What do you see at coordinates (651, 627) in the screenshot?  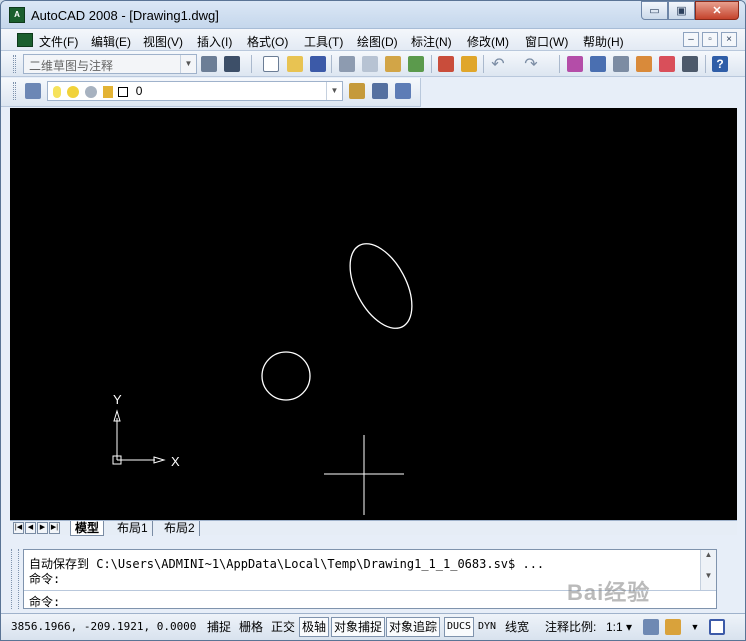 I see `annotation-visibility-button` at bounding box center [651, 627].